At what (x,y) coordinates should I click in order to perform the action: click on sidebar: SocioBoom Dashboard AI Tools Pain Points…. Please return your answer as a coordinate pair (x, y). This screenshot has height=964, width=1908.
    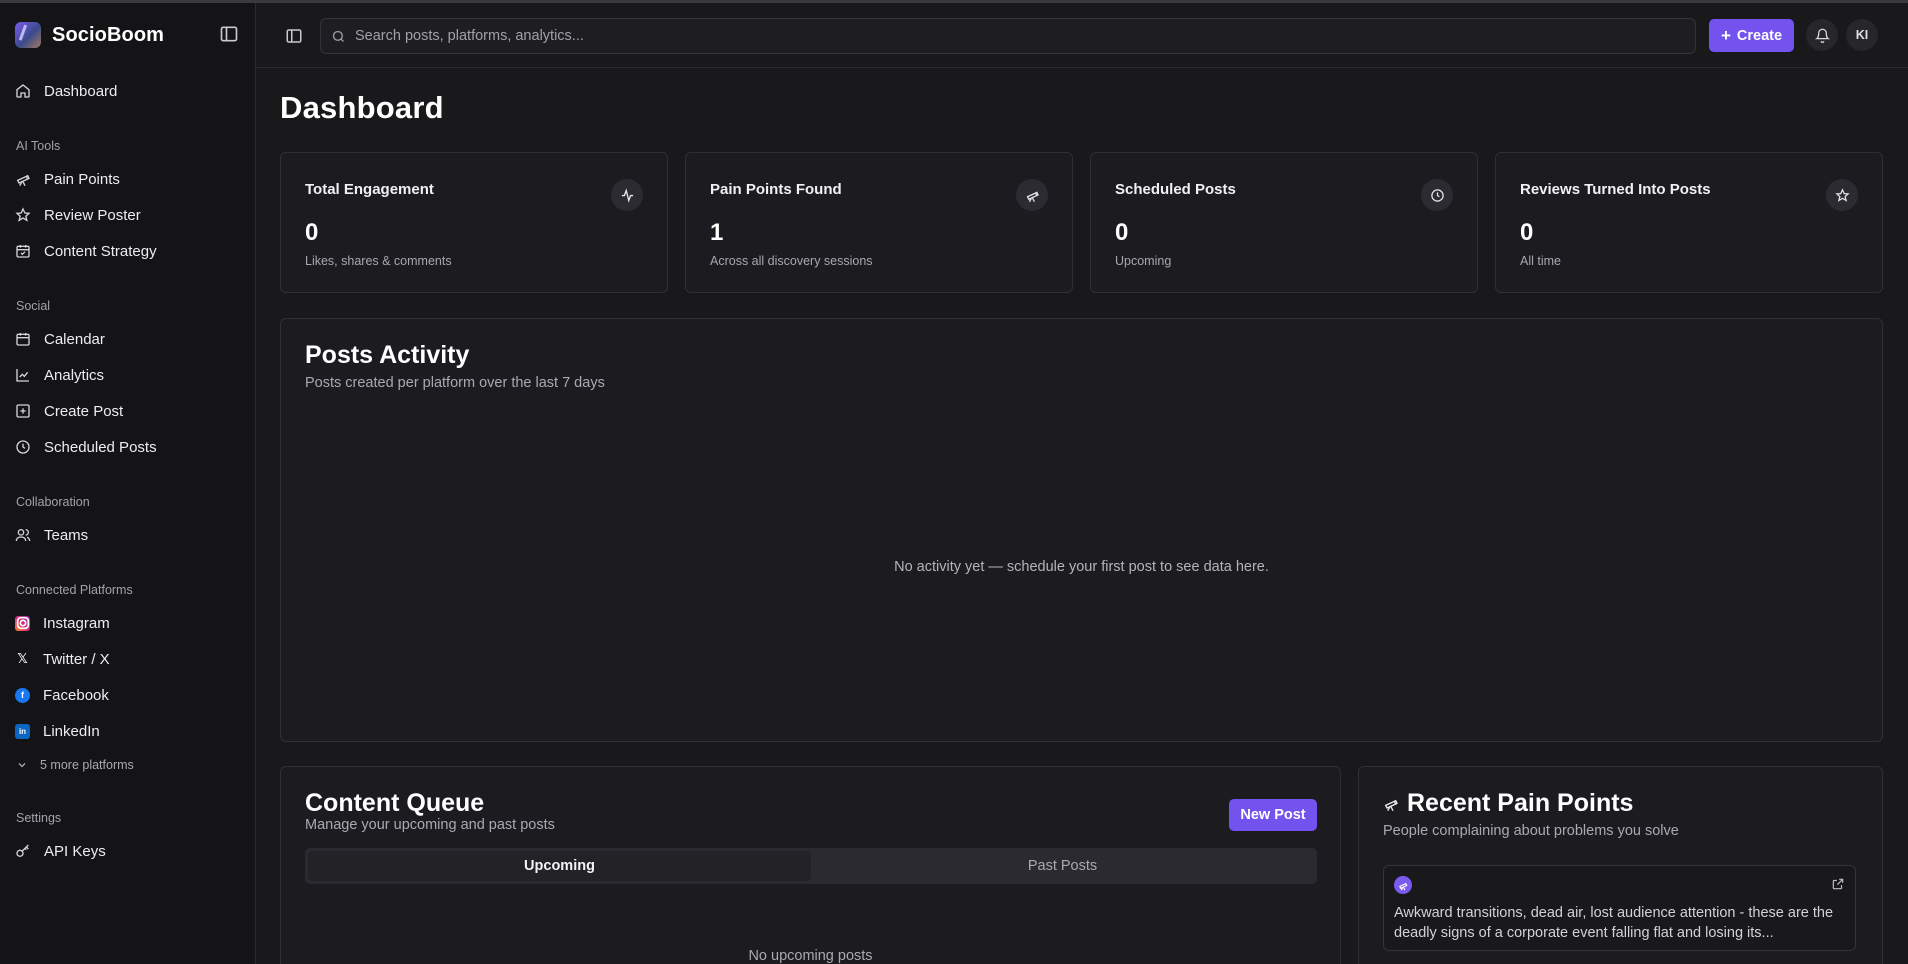
    Looking at the image, I should click on (128, 482).